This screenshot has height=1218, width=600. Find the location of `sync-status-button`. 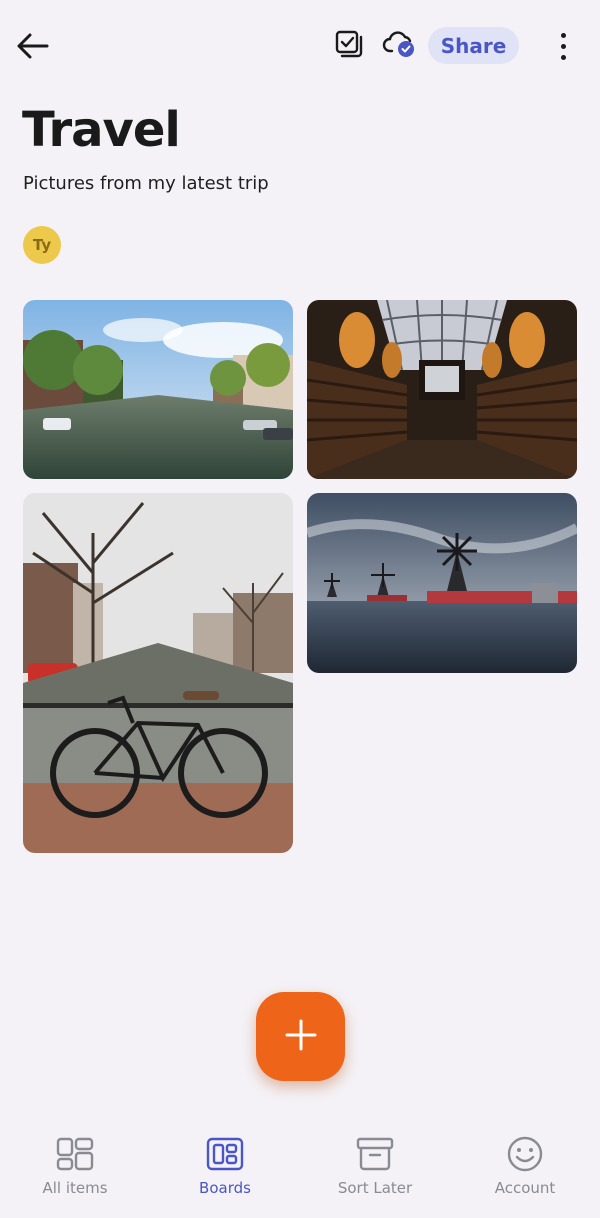

sync-status-button is located at coordinates (400, 46).